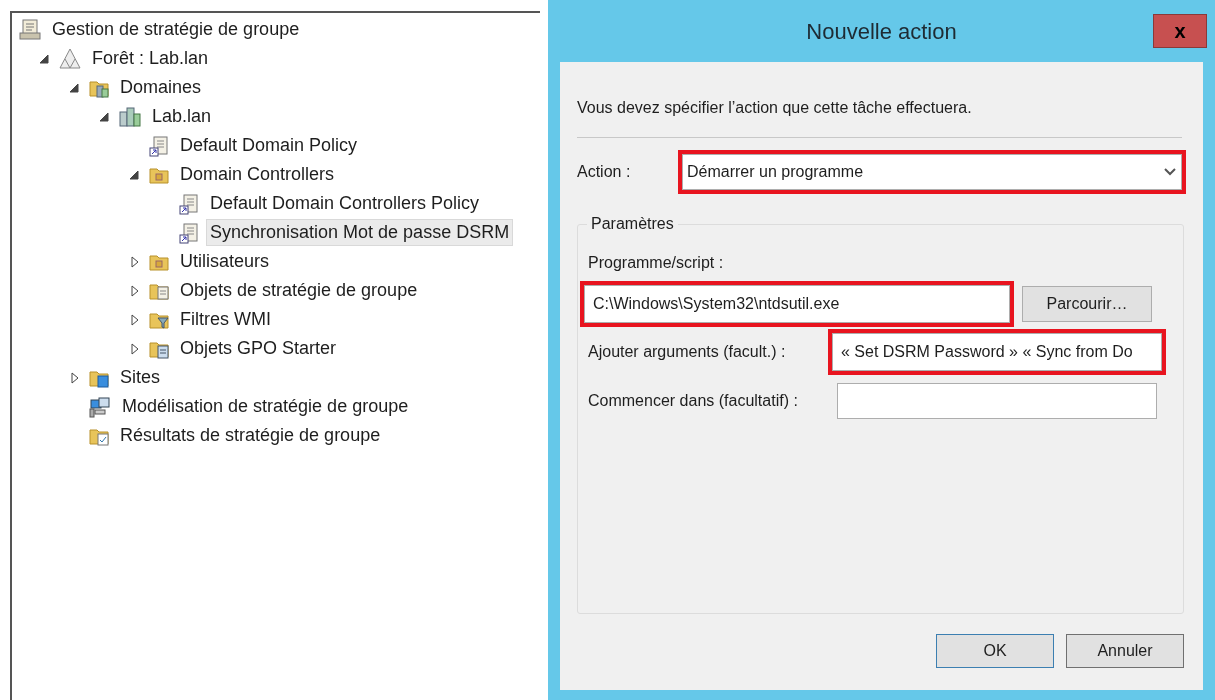  What do you see at coordinates (176, 29) in the screenshot?
I see `tree-item: Gestion de stratégie de groupe` at bounding box center [176, 29].